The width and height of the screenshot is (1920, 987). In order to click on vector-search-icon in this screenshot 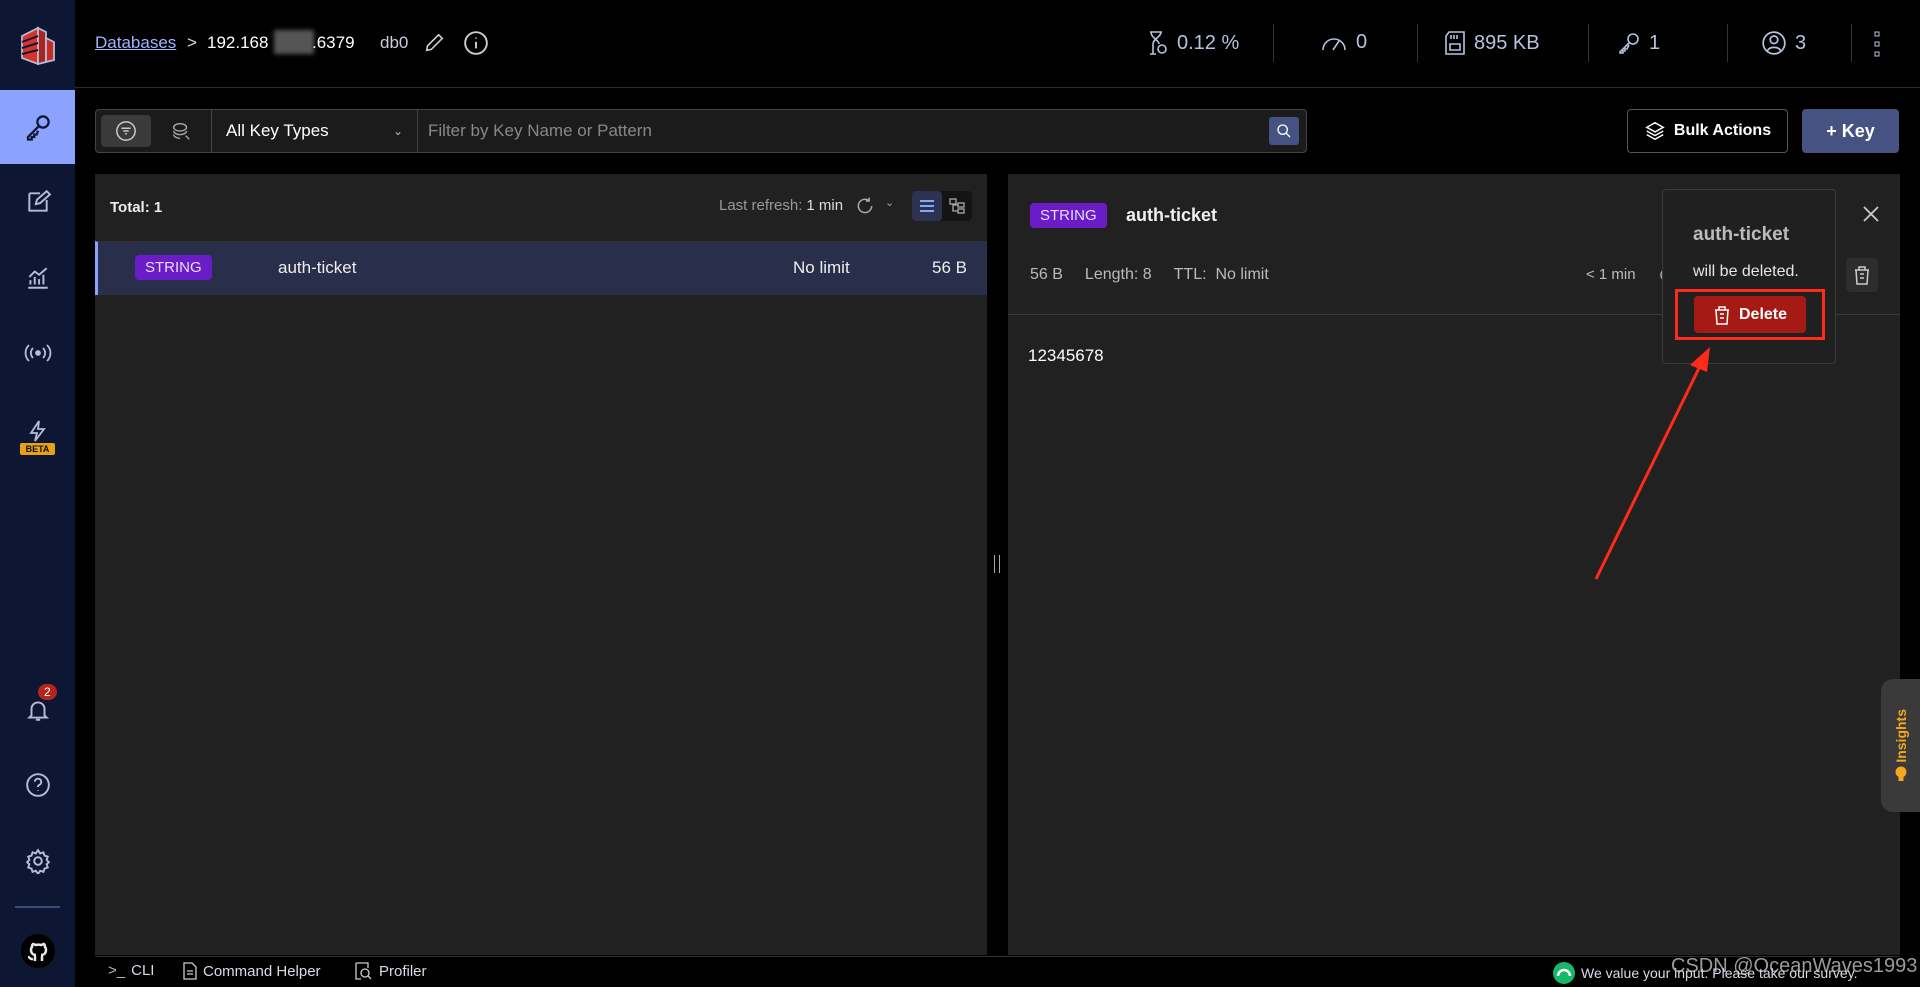, I will do `click(181, 131)`.